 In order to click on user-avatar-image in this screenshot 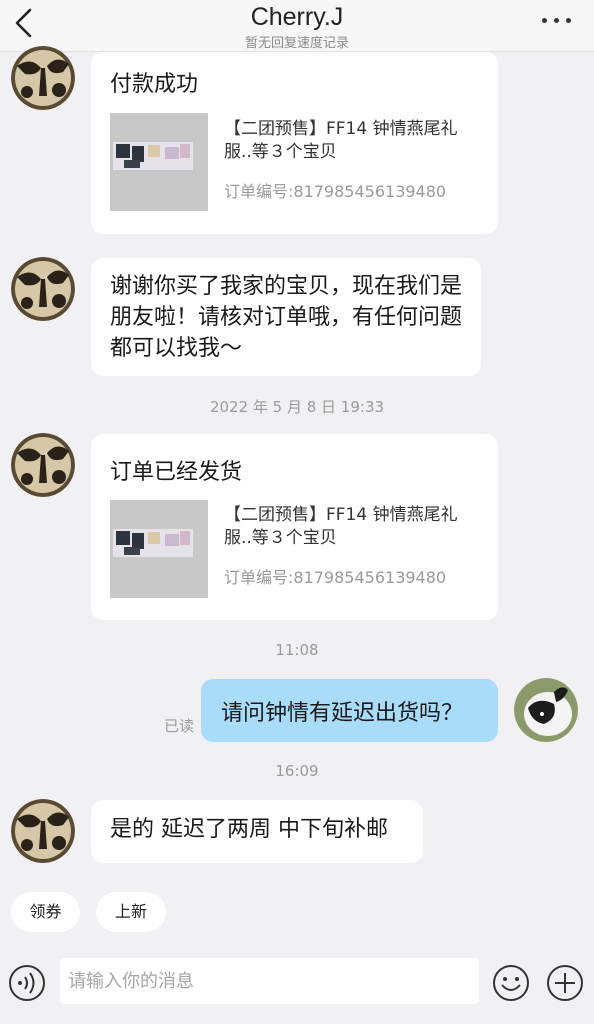, I will do `click(546, 710)`.